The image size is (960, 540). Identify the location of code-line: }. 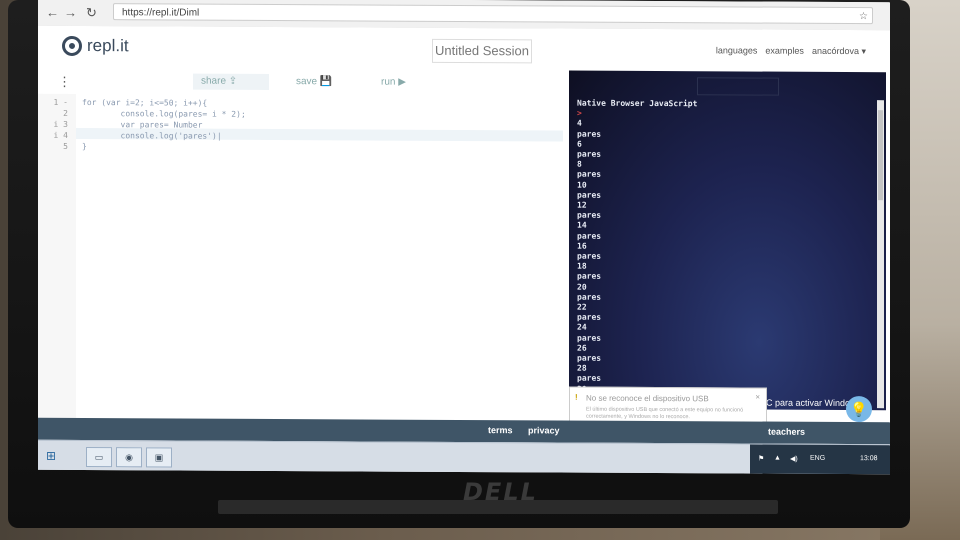
(84, 146).